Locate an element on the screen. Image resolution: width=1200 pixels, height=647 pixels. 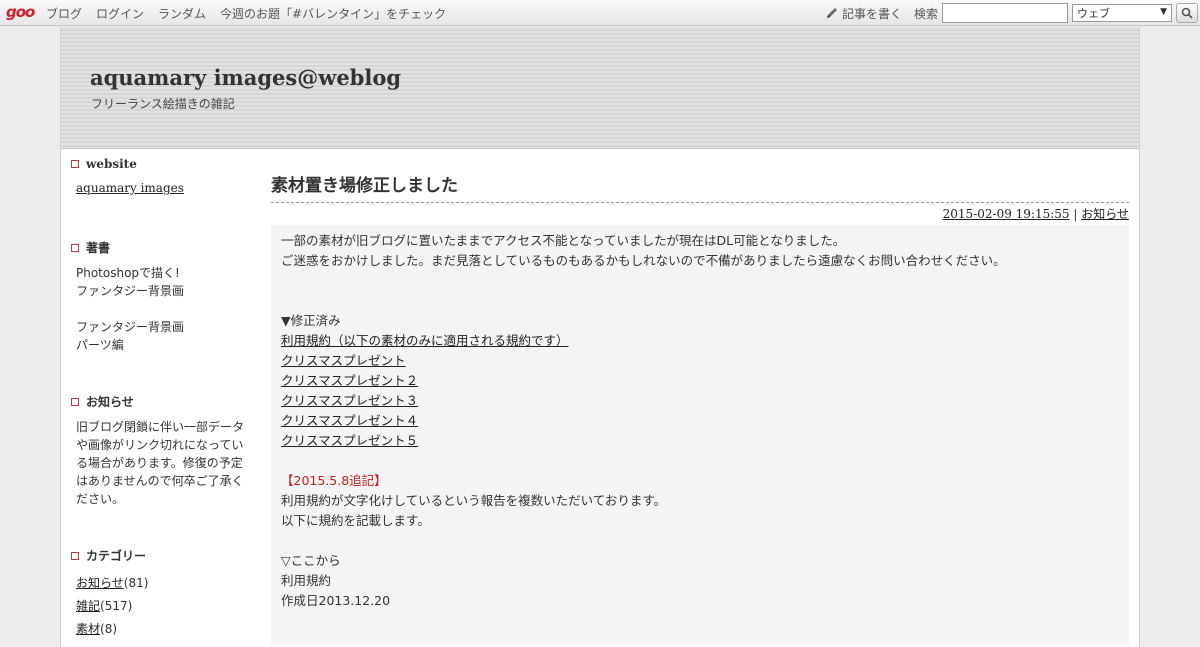
widget-title-text: 著書 is located at coordinates (98, 248).